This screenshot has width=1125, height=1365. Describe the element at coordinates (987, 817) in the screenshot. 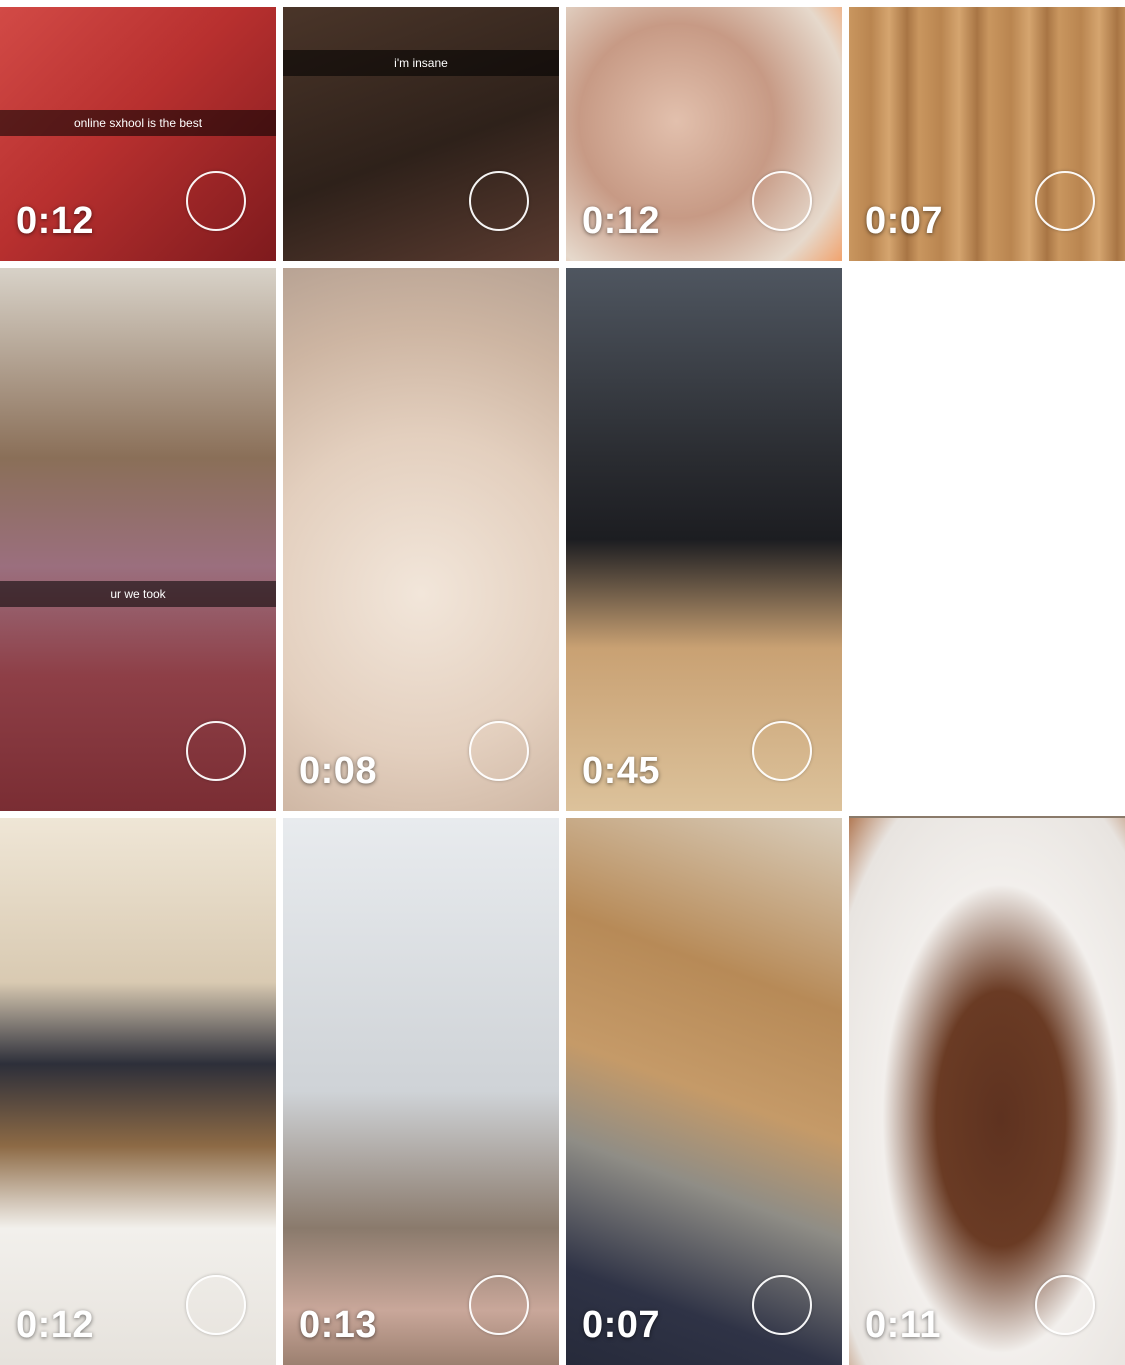

I see `row-divider` at that location.